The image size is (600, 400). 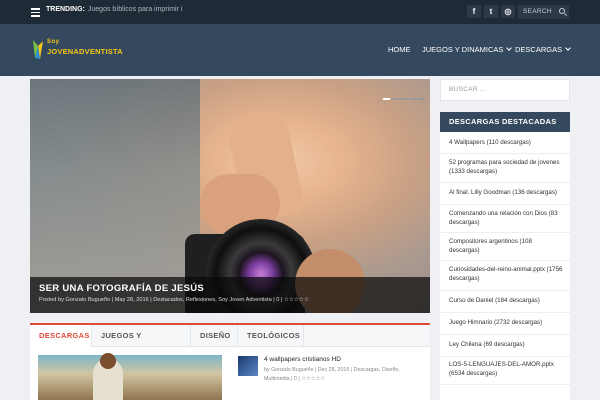 What do you see at coordinates (135, 9) in the screenshot?
I see `trending-text: Juegos bíblicos para imprimir i` at bounding box center [135, 9].